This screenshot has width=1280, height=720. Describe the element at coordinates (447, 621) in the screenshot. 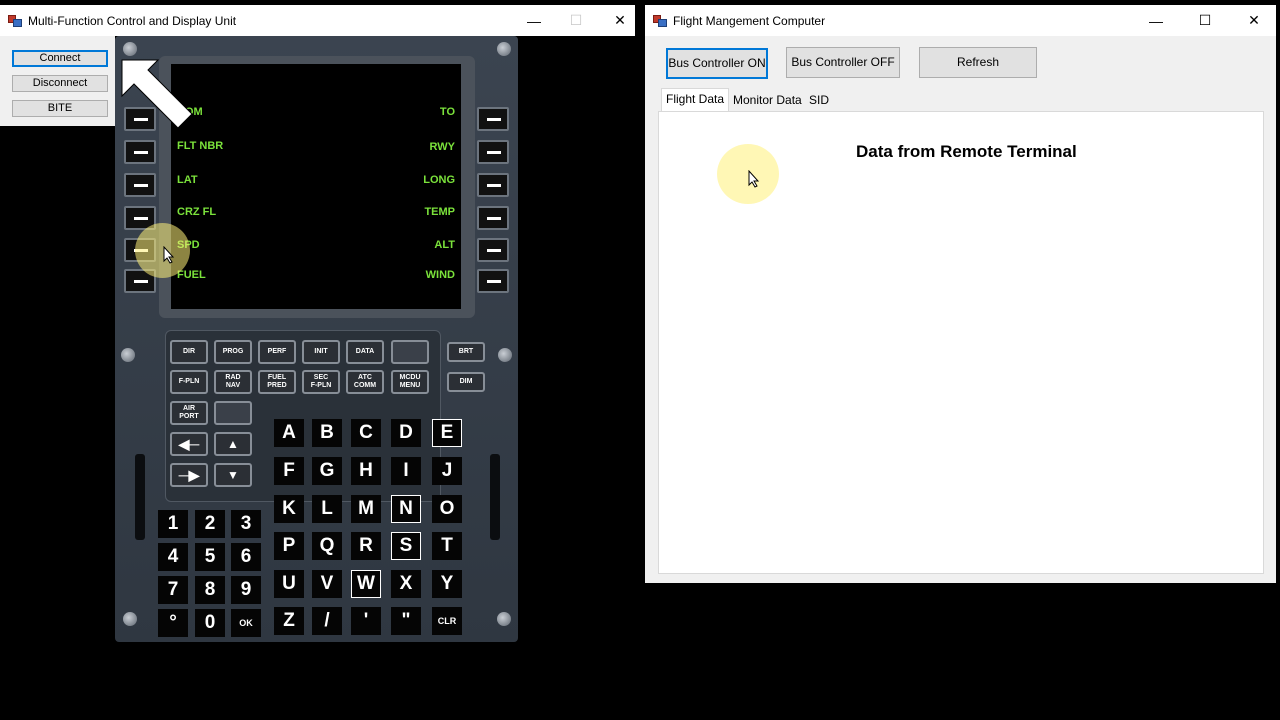

I see `key-clr: CLR` at that location.